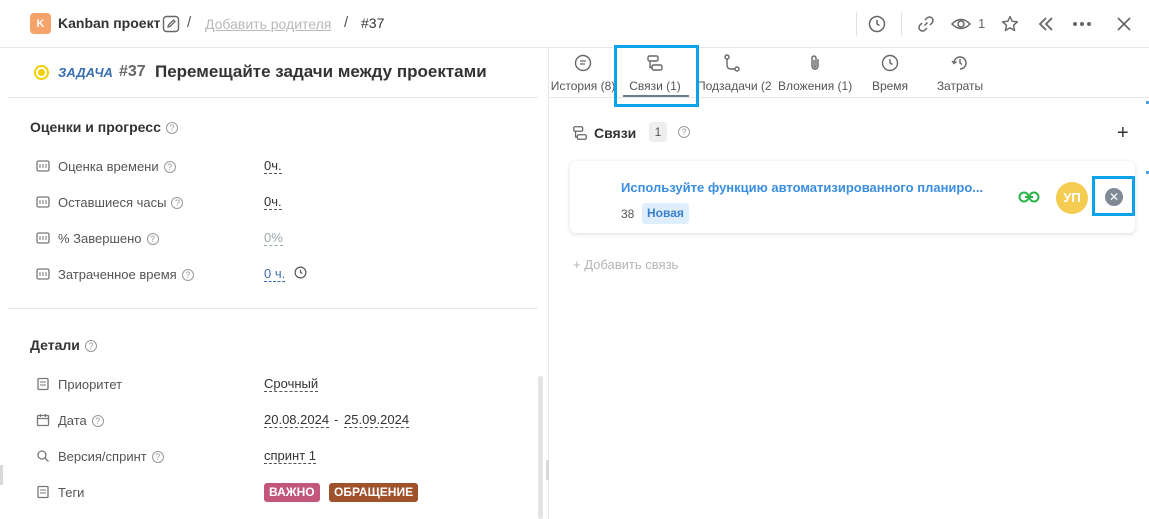 Image resolution: width=1149 pixels, height=519 pixels. Describe the element at coordinates (815, 86) in the screenshot. I see `tab-label: Вложения (1)` at that location.